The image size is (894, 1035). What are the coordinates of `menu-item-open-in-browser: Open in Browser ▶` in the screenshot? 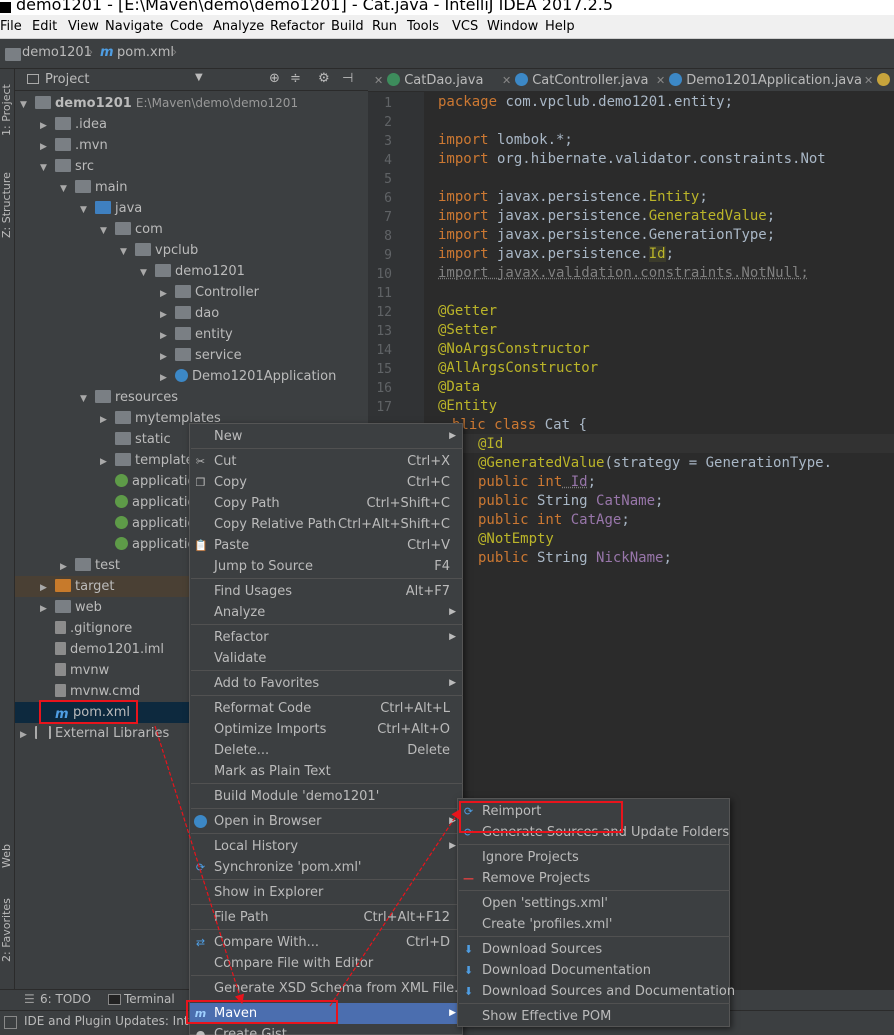 It's located at (326, 821).